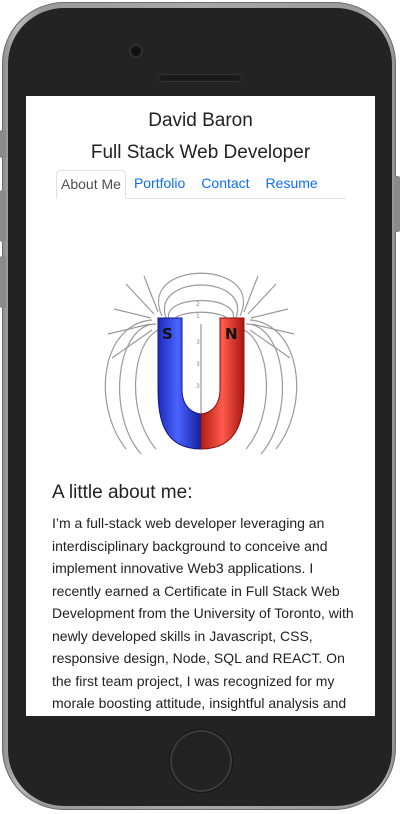 The image size is (400, 814). What do you see at coordinates (397, 204) in the screenshot?
I see `power-button` at bounding box center [397, 204].